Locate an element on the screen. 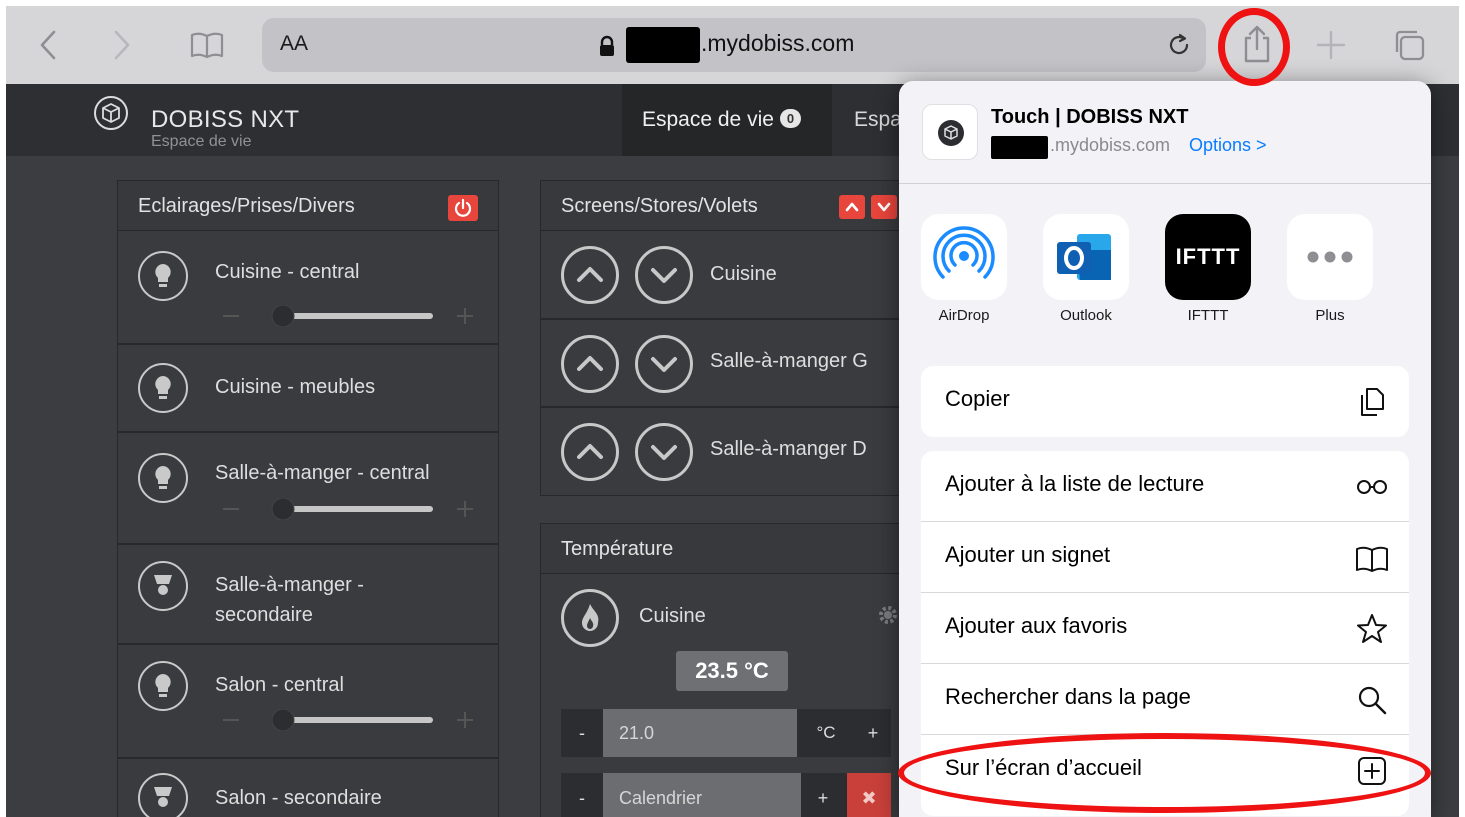 This screenshot has width=1465, height=817. chevron-down-icon is located at coordinates (884, 207).